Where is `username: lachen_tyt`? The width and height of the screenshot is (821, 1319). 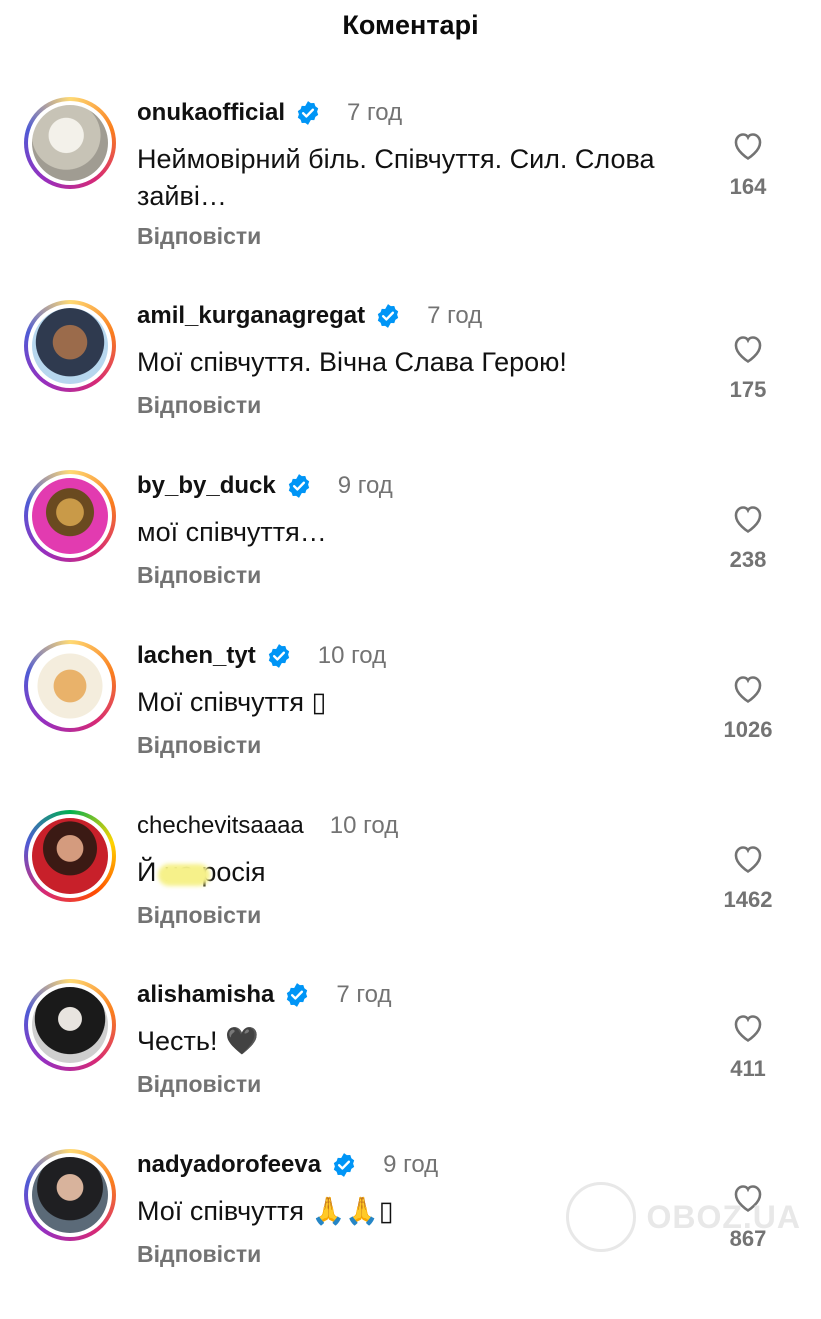
username: lachen_tyt is located at coordinates (196, 656).